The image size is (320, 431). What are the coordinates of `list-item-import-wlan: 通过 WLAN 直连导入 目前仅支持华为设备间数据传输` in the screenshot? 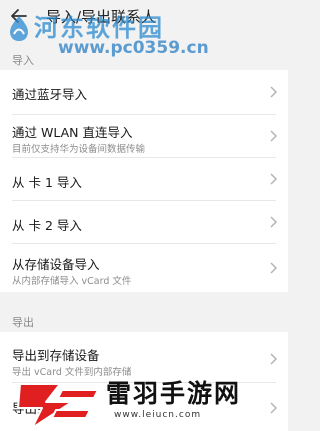 It's located at (144, 136).